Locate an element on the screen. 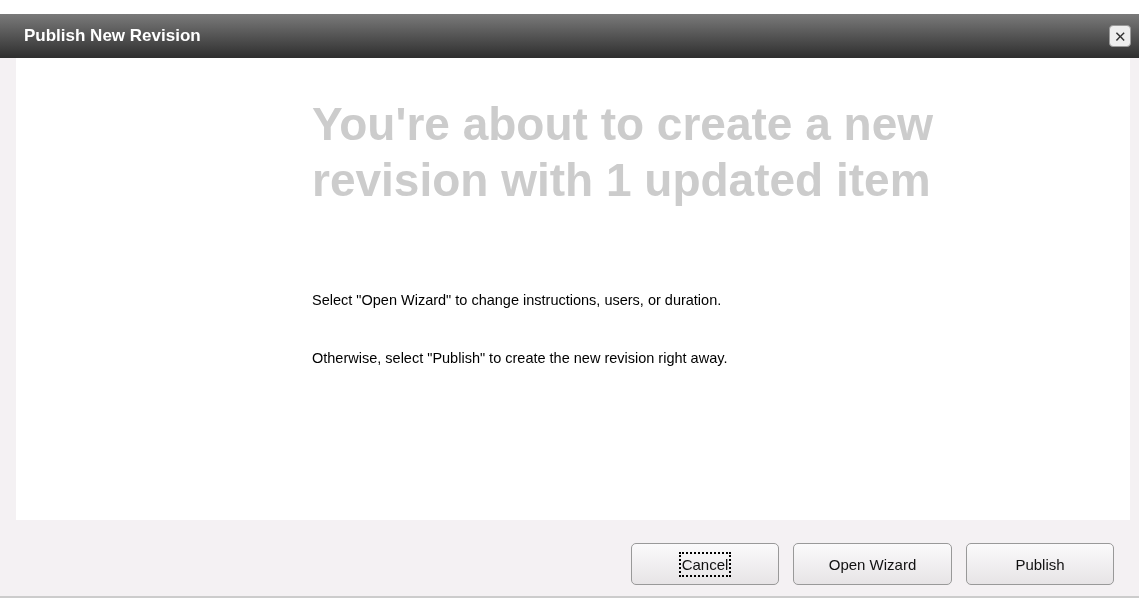  close-button: ✕ is located at coordinates (1120, 36).